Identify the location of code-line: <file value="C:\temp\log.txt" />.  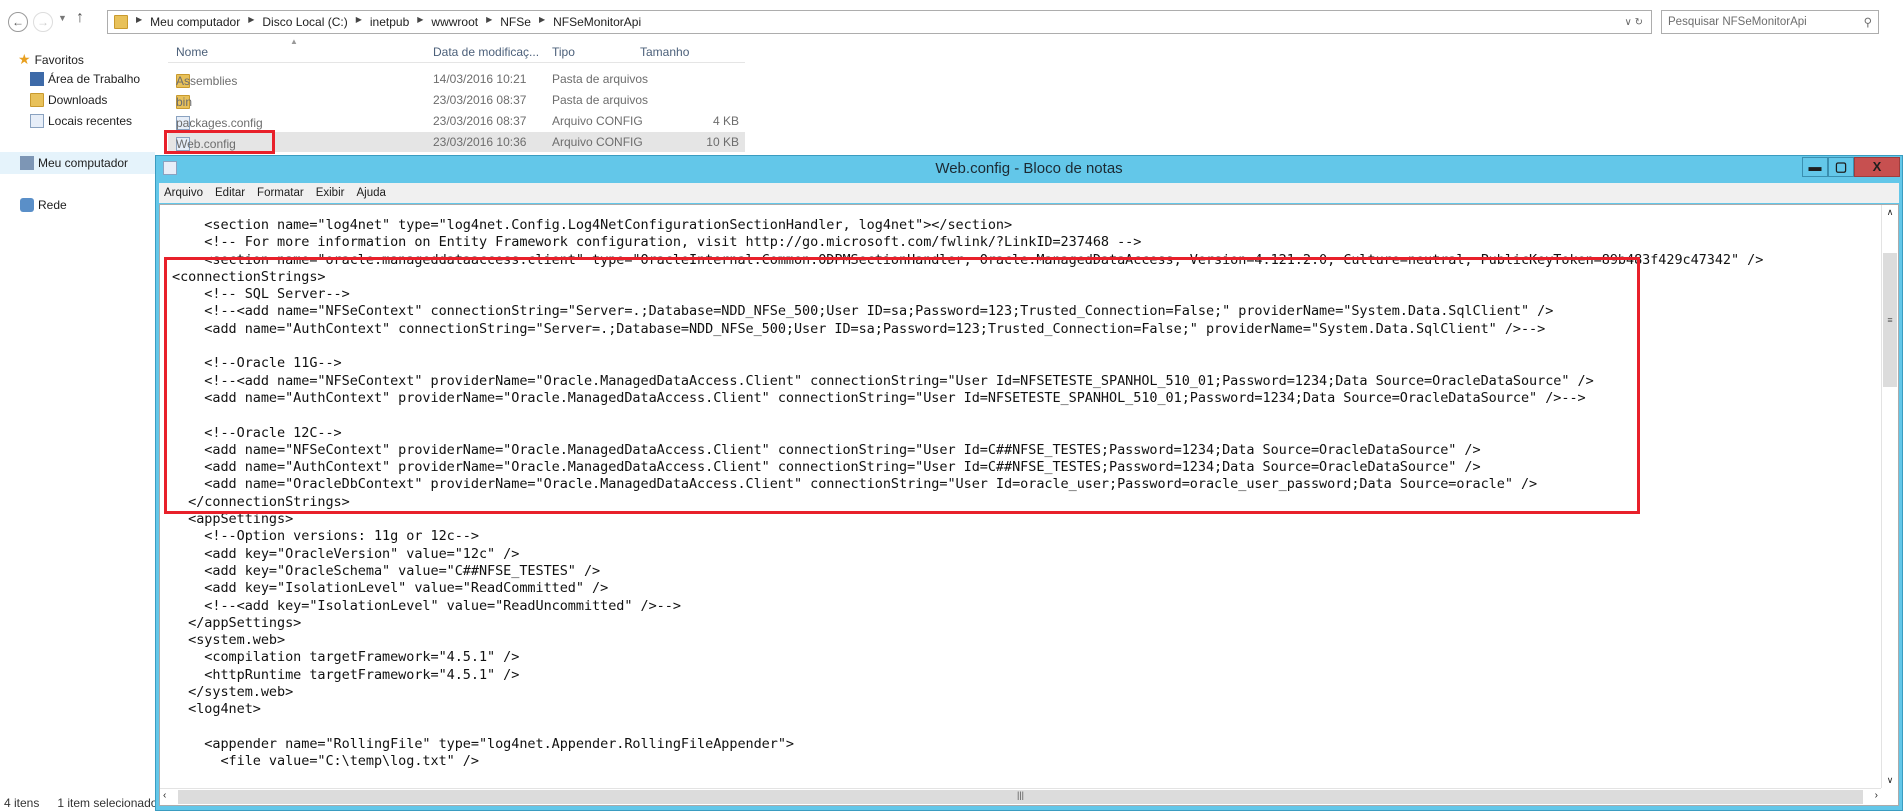
(325, 761).